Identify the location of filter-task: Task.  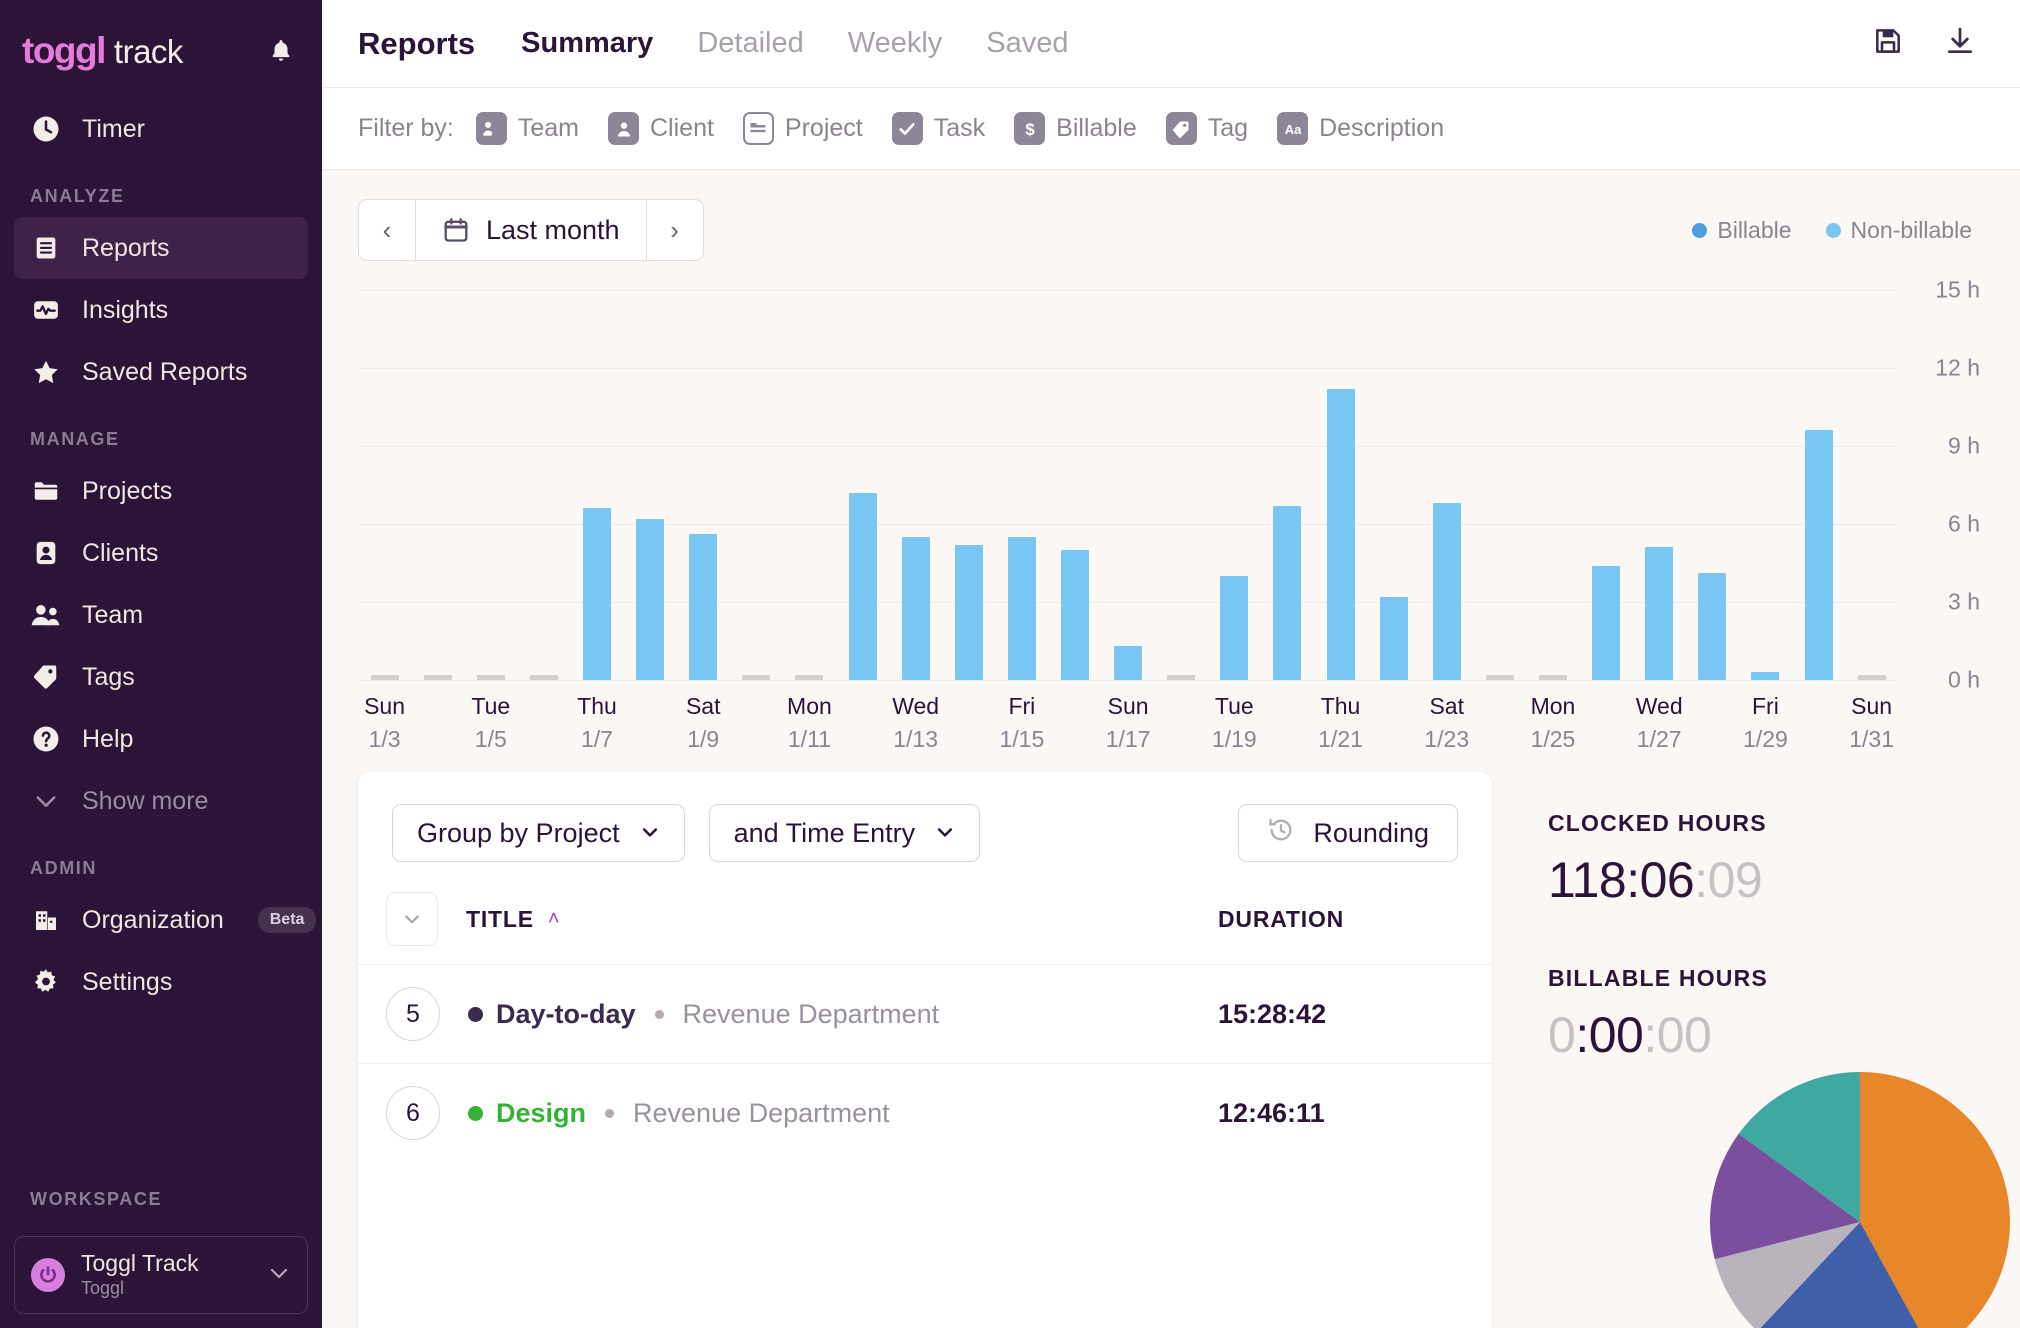
(938, 128).